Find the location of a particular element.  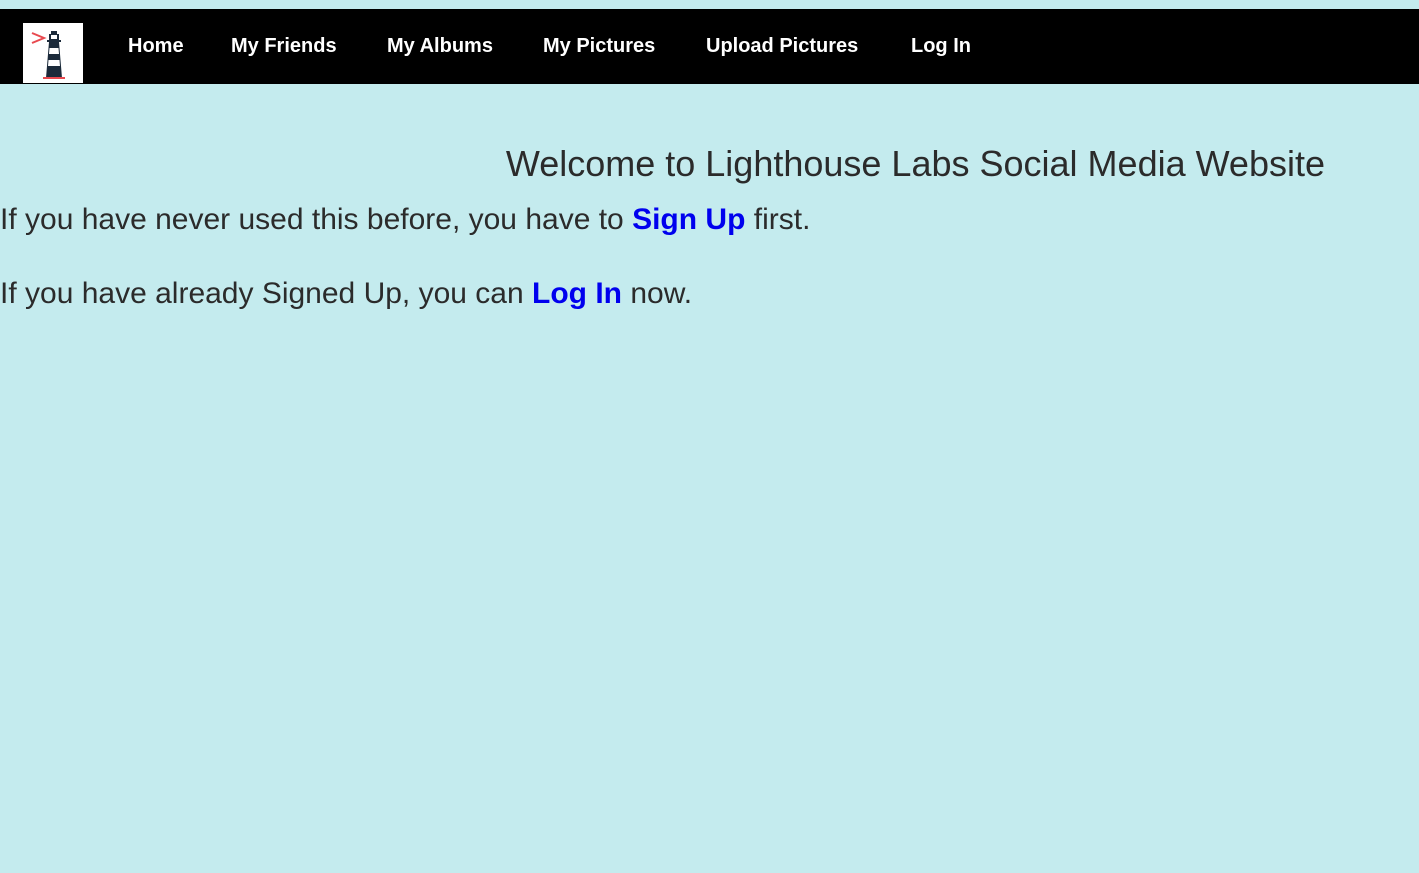

sign-up-link: Sign Up is located at coordinates (688, 219).